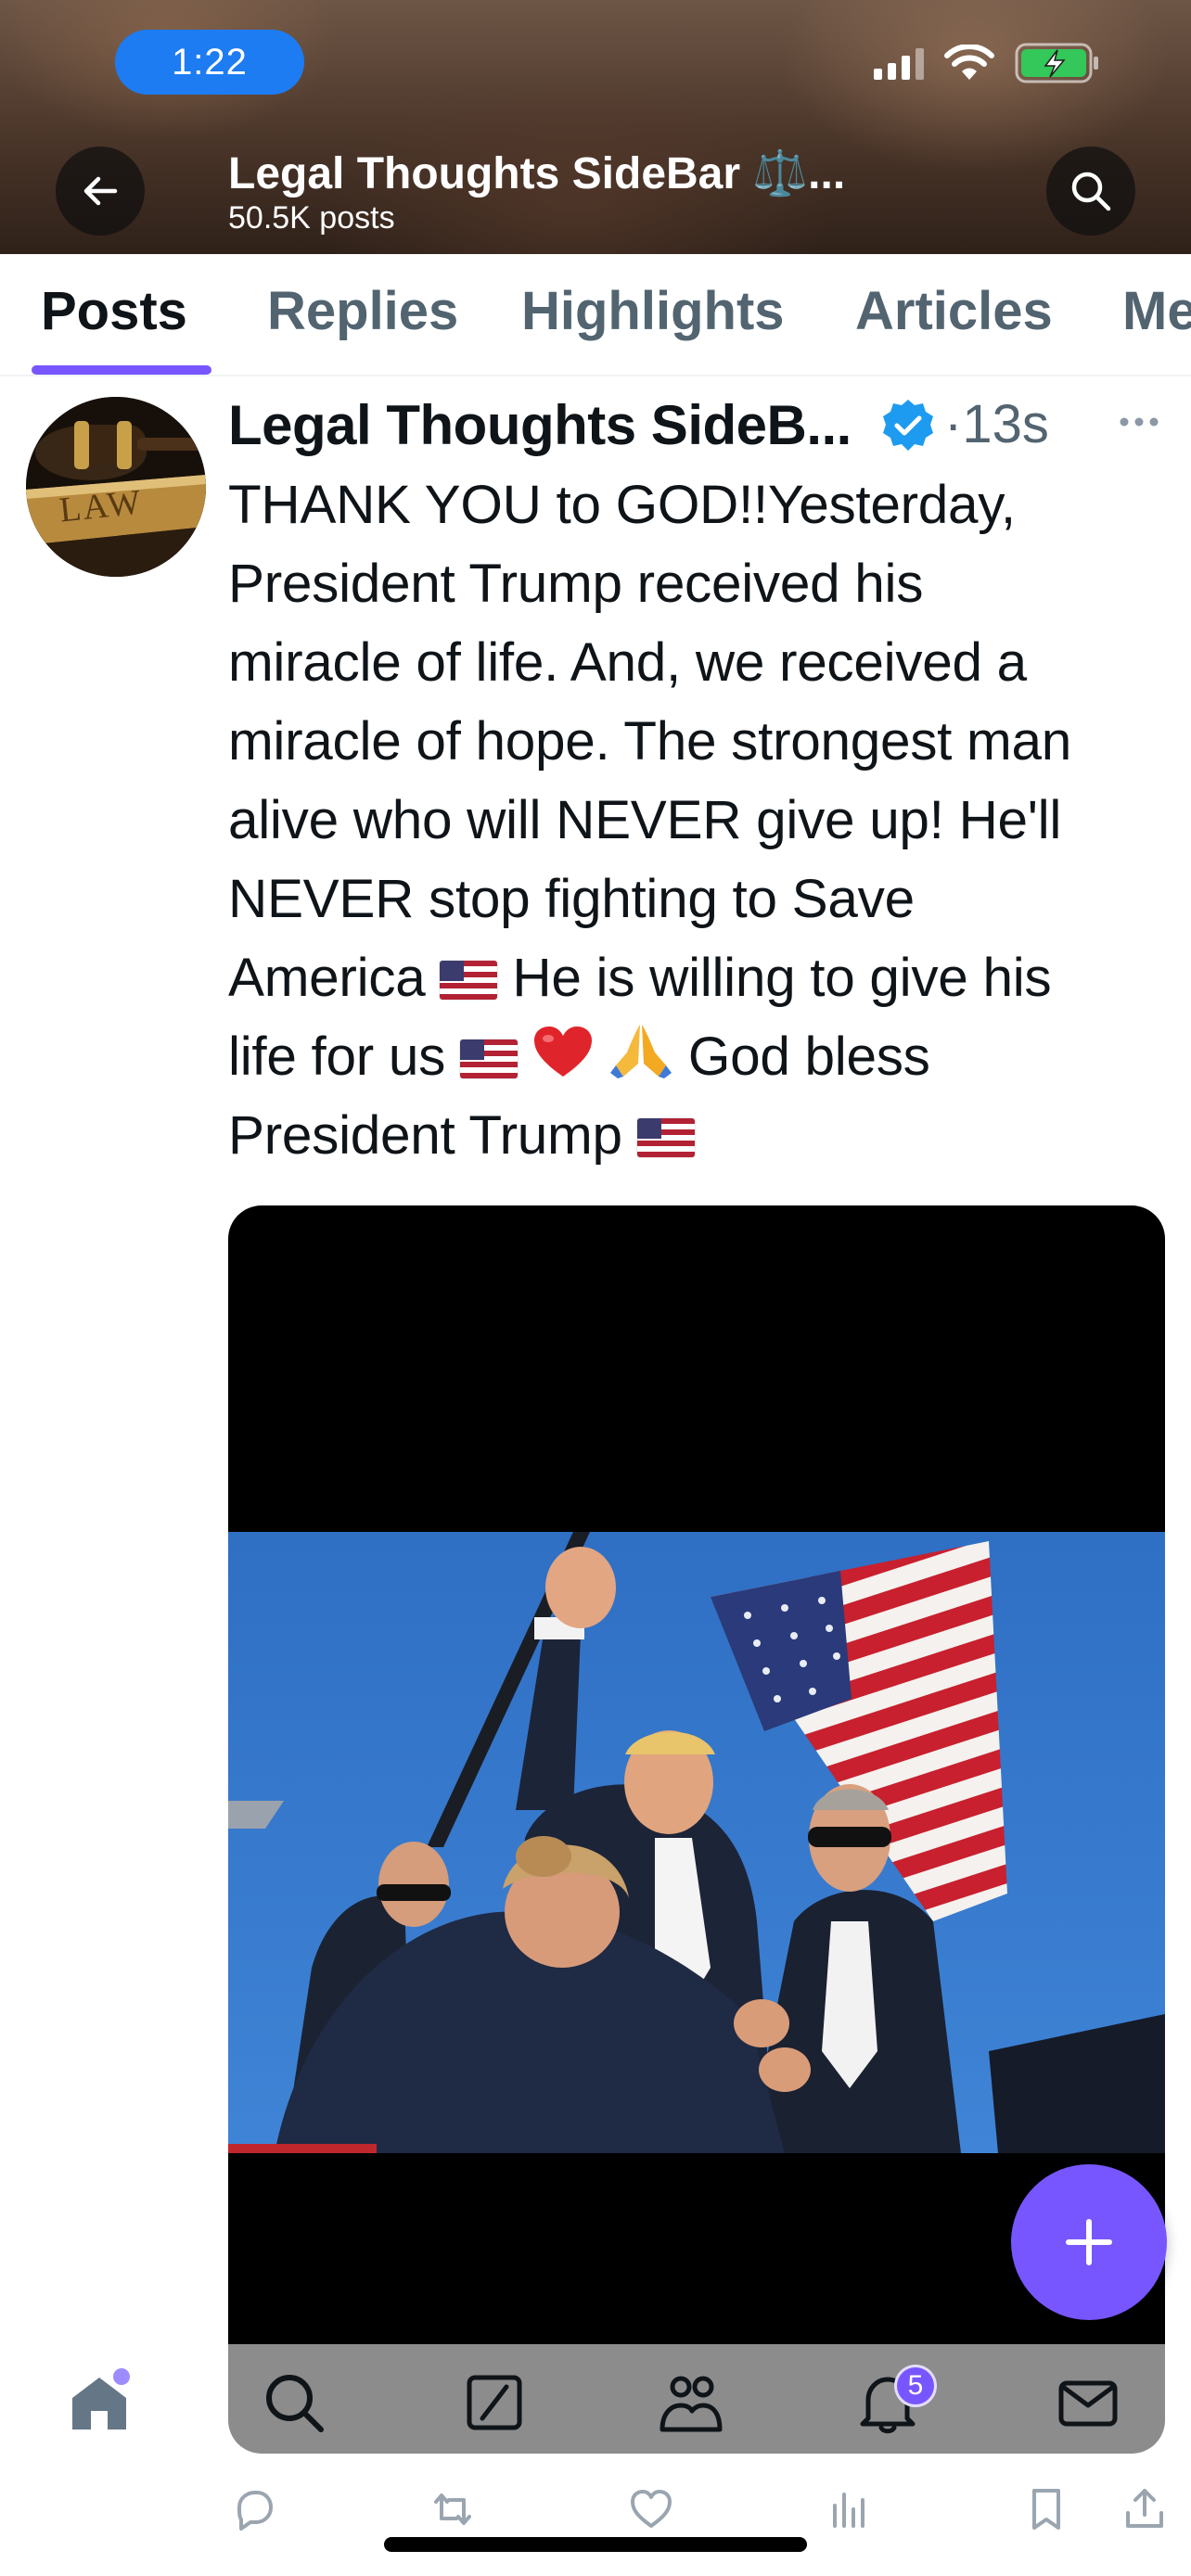 The width and height of the screenshot is (1191, 2576). What do you see at coordinates (627, 662) in the screenshot?
I see `post-text-line: miracle of life. And, we received a` at bounding box center [627, 662].